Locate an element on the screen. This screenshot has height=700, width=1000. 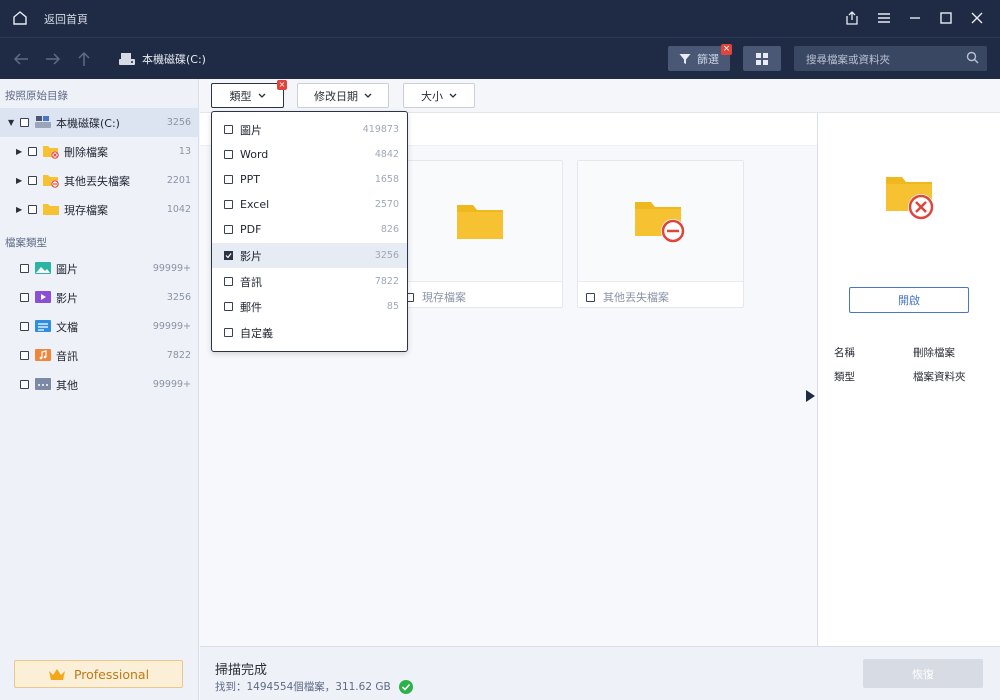
clear-type-filter-icon: × is located at coordinates (282, 85).